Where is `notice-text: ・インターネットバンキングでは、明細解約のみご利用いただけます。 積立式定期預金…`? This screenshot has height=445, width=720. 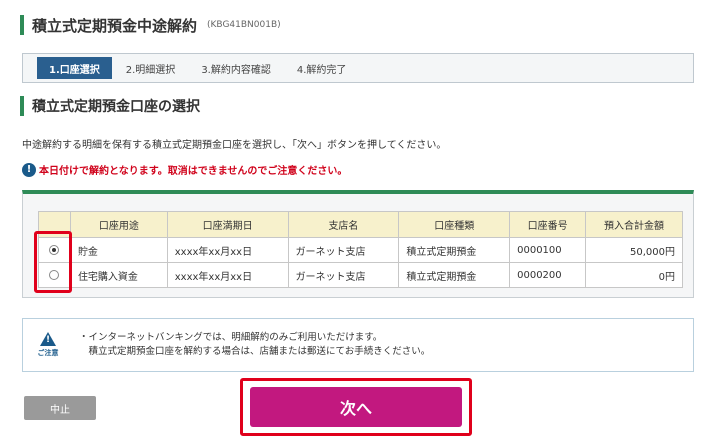 notice-text: ・インターネットバンキングでは、明細解約のみご利用いただけます。 積立式定期預金… is located at coordinates (254, 345).